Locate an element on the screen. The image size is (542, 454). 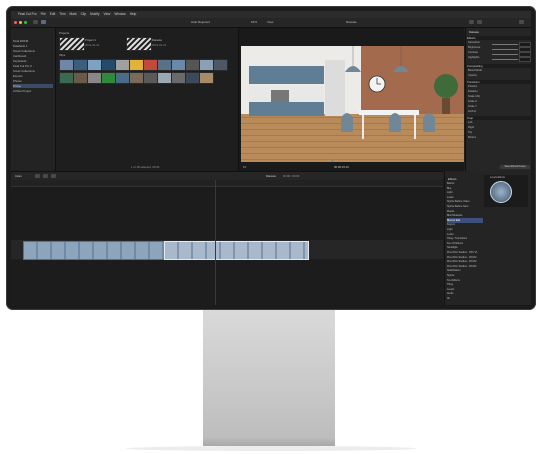
viewer-image is located at coordinates (352, 104).